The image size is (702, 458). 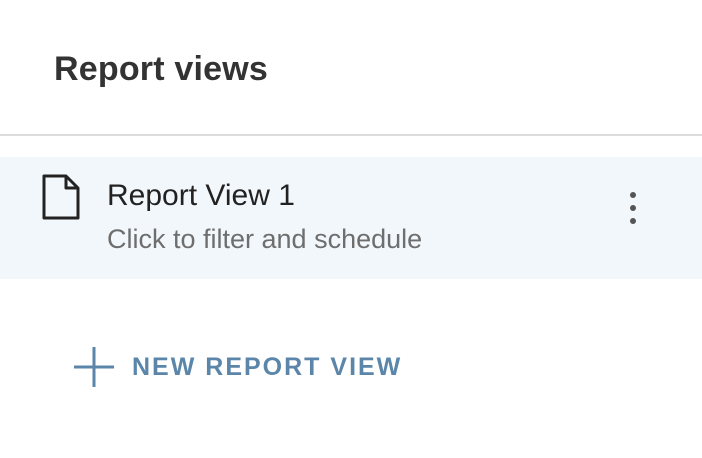 What do you see at coordinates (61, 197) in the screenshot?
I see `document-icon` at bounding box center [61, 197].